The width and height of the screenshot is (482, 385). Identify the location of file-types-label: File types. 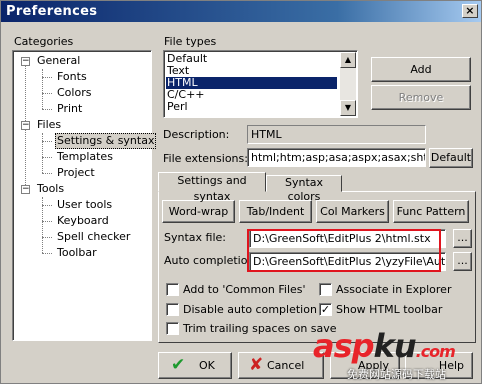
(190, 41).